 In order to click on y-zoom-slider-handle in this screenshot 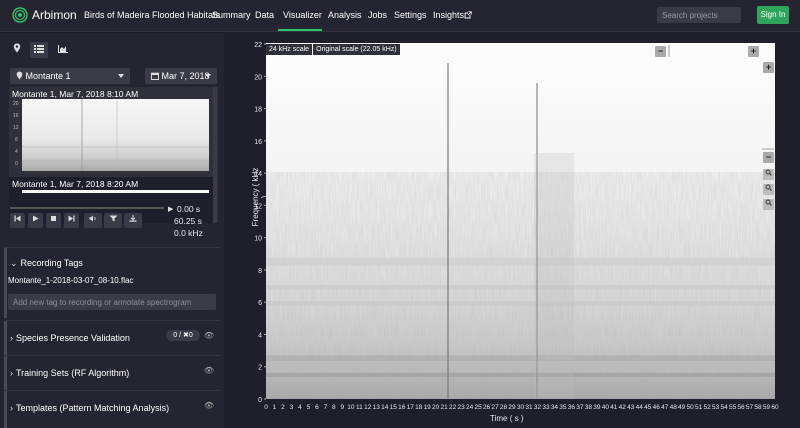, I will do `click(768, 149)`.